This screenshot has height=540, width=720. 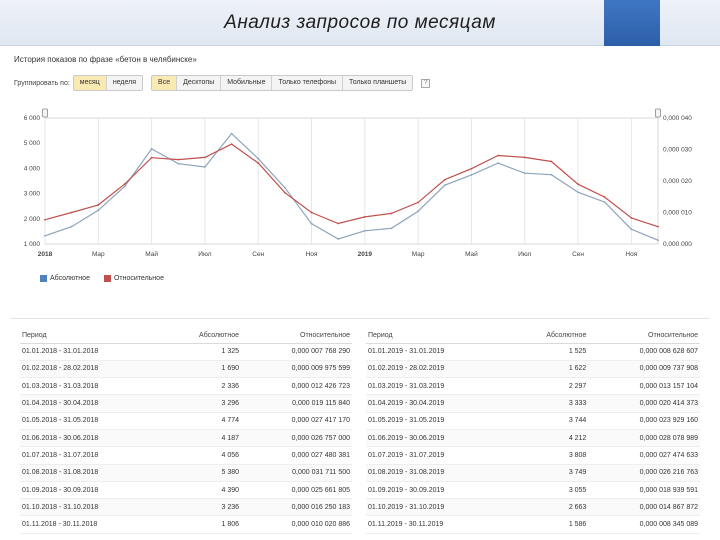 What do you see at coordinates (296, 438) in the screenshot?
I see `cell-relative: 0,000 026 757 000` at bounding box center [296, 438].